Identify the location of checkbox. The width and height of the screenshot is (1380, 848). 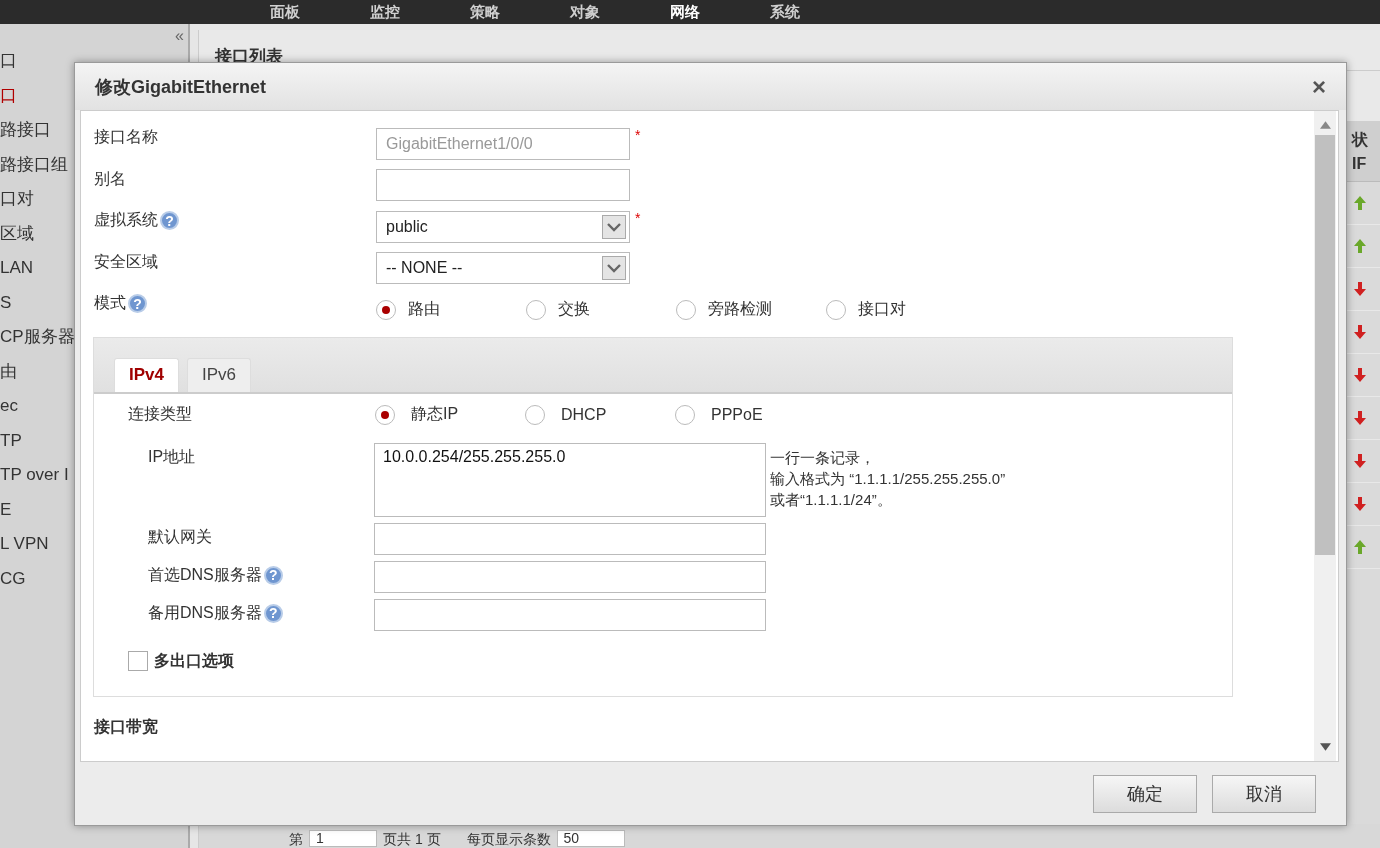
(138, 661).